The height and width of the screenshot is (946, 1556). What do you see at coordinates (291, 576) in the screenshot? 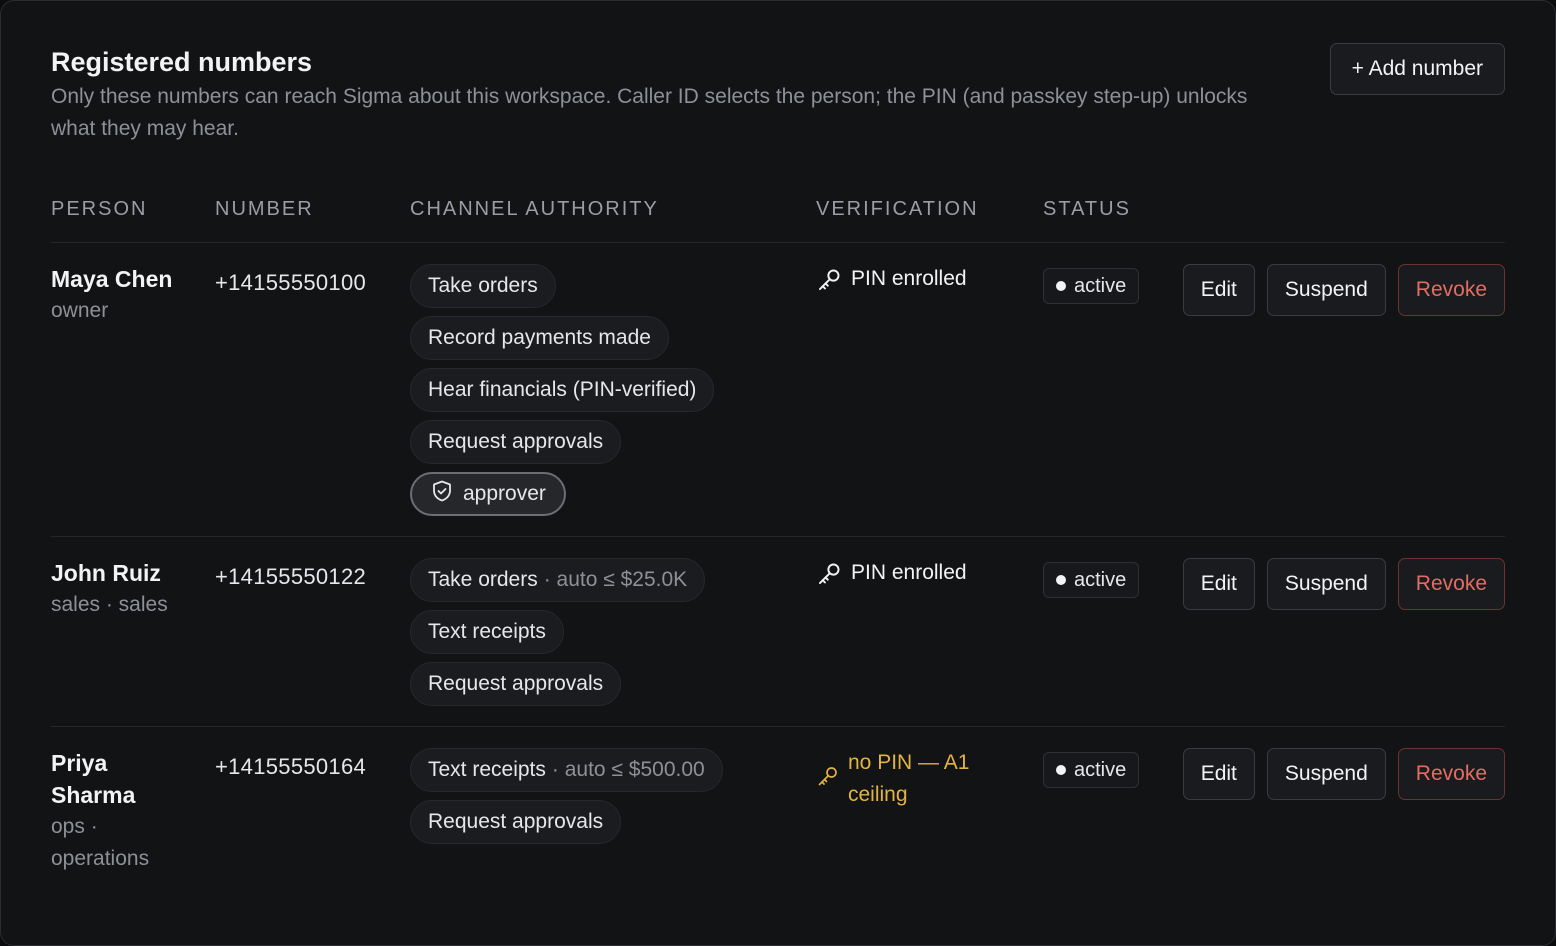
I see `phone-number: +14155550122` at bounding box center [291, 576].